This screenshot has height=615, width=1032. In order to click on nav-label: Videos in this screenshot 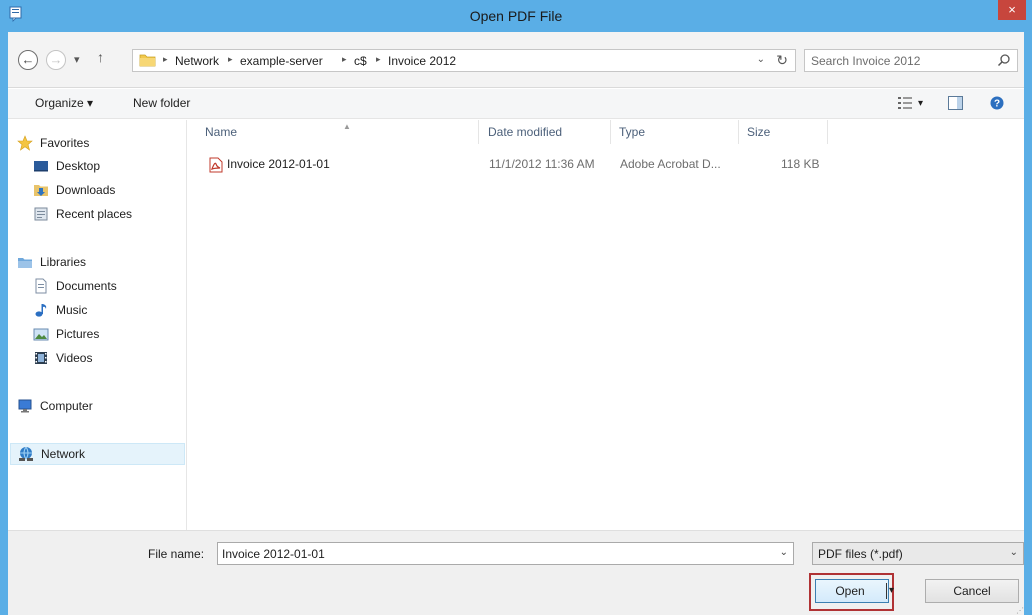, I will do `click(74, 358)`.